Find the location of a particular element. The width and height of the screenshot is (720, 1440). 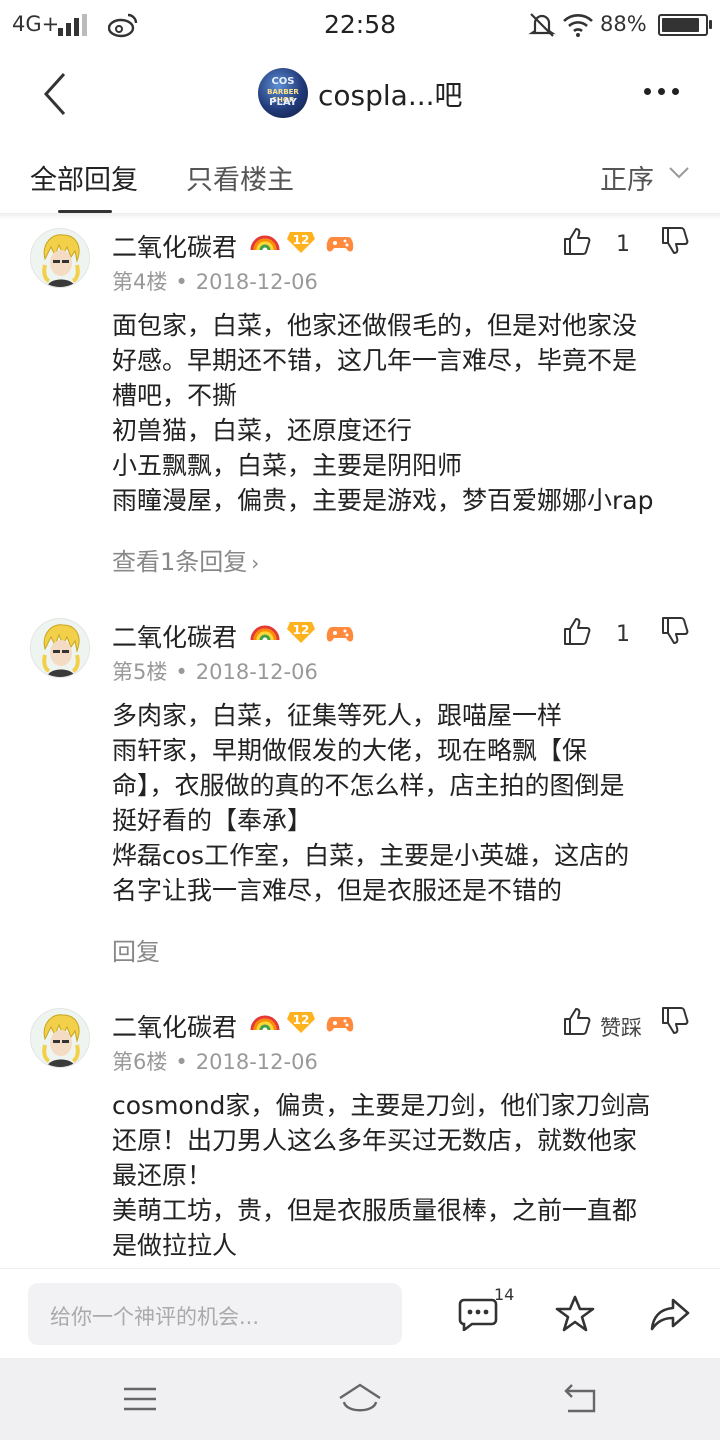

post-text-line: 名字让我一言难尽，但是衣服还是不错的 is located at coordinates (337, 890).